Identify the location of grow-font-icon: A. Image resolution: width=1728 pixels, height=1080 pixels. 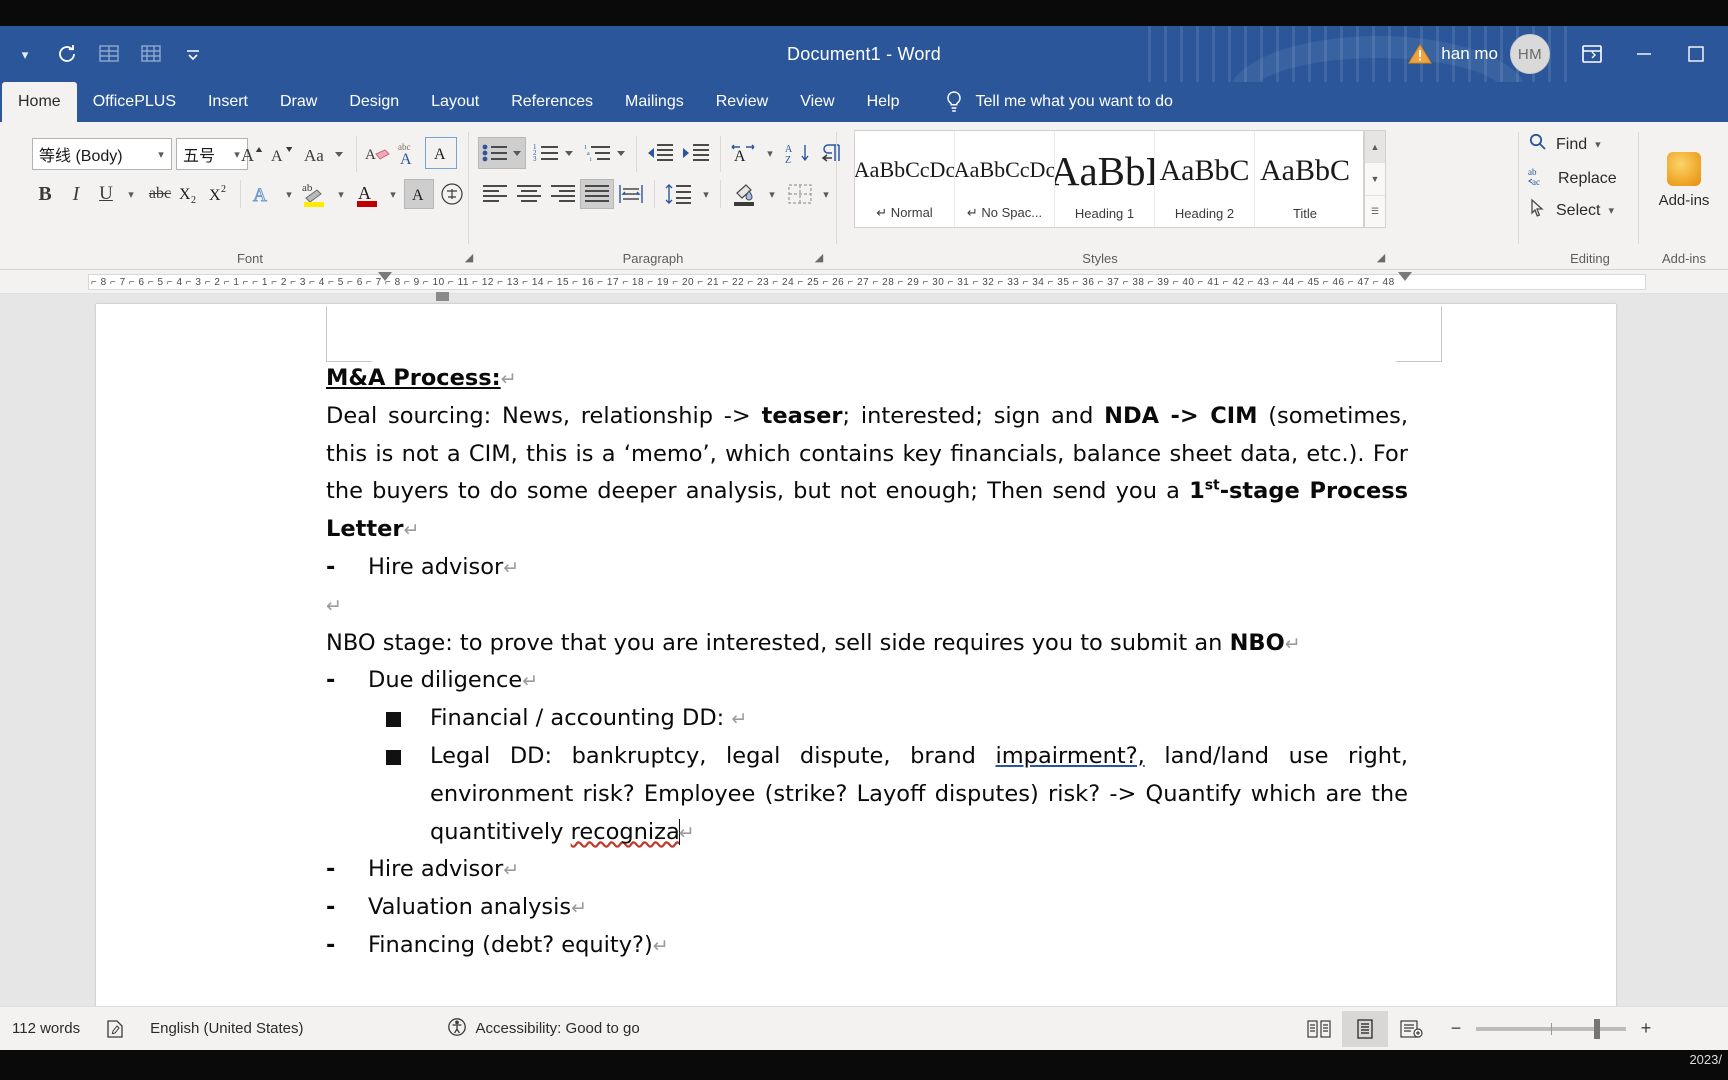
(254, 154).